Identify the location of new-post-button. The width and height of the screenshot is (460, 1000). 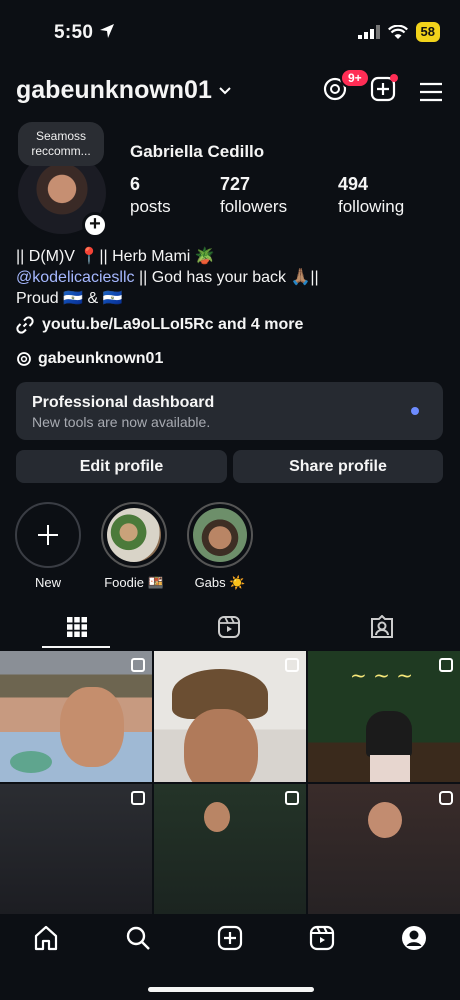
(384, 90).